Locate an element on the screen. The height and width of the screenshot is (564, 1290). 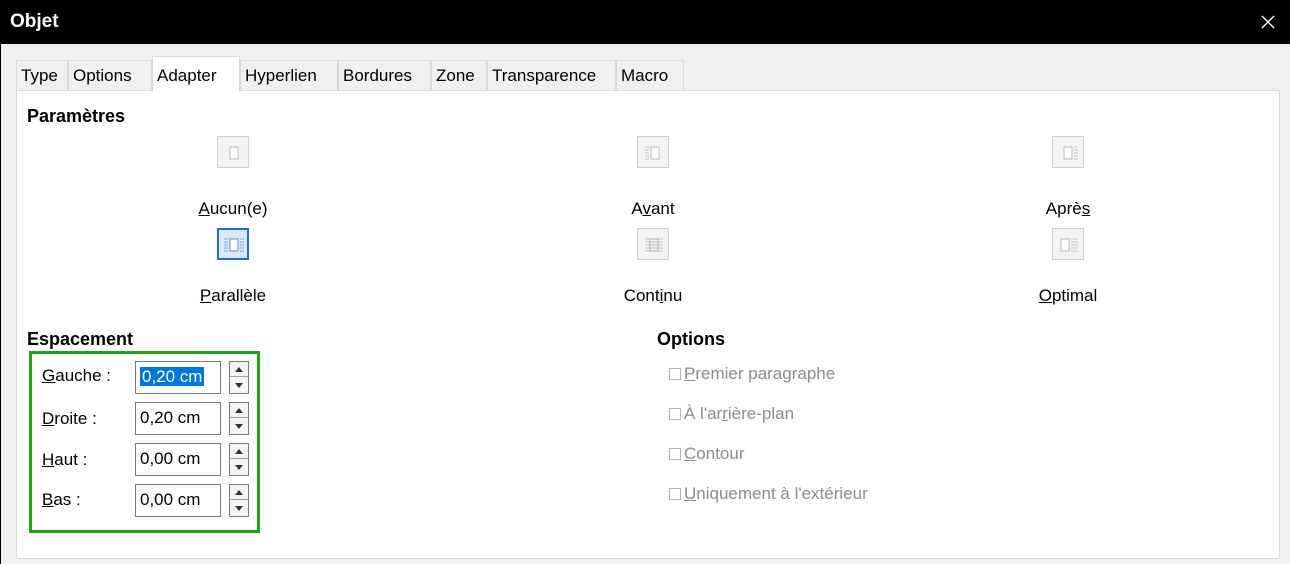
wrap-optimal-label: Optimal is located at coordinates (1068, 295).